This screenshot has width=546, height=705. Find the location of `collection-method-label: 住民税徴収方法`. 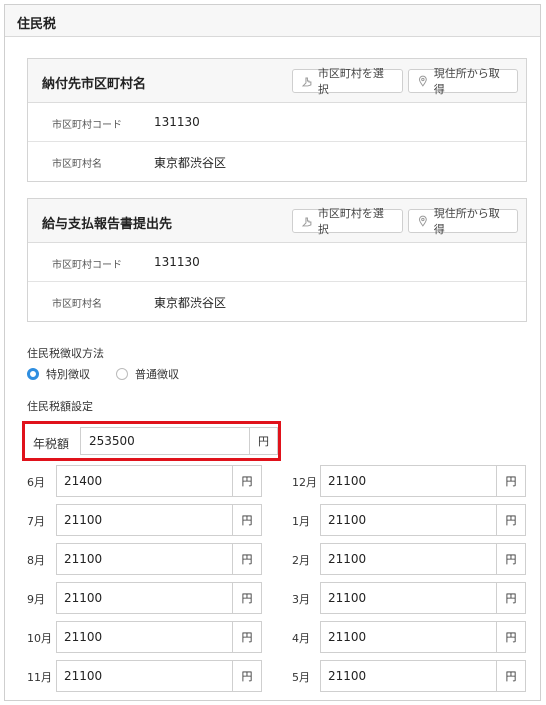

collection-method-label: 住民税徴収方法 is located at coordinates (65, 353).